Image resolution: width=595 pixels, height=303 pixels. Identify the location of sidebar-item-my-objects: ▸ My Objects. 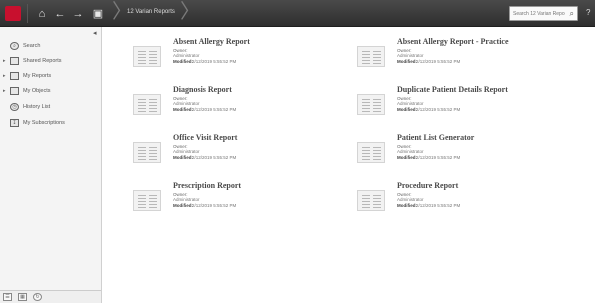
(50, 92).